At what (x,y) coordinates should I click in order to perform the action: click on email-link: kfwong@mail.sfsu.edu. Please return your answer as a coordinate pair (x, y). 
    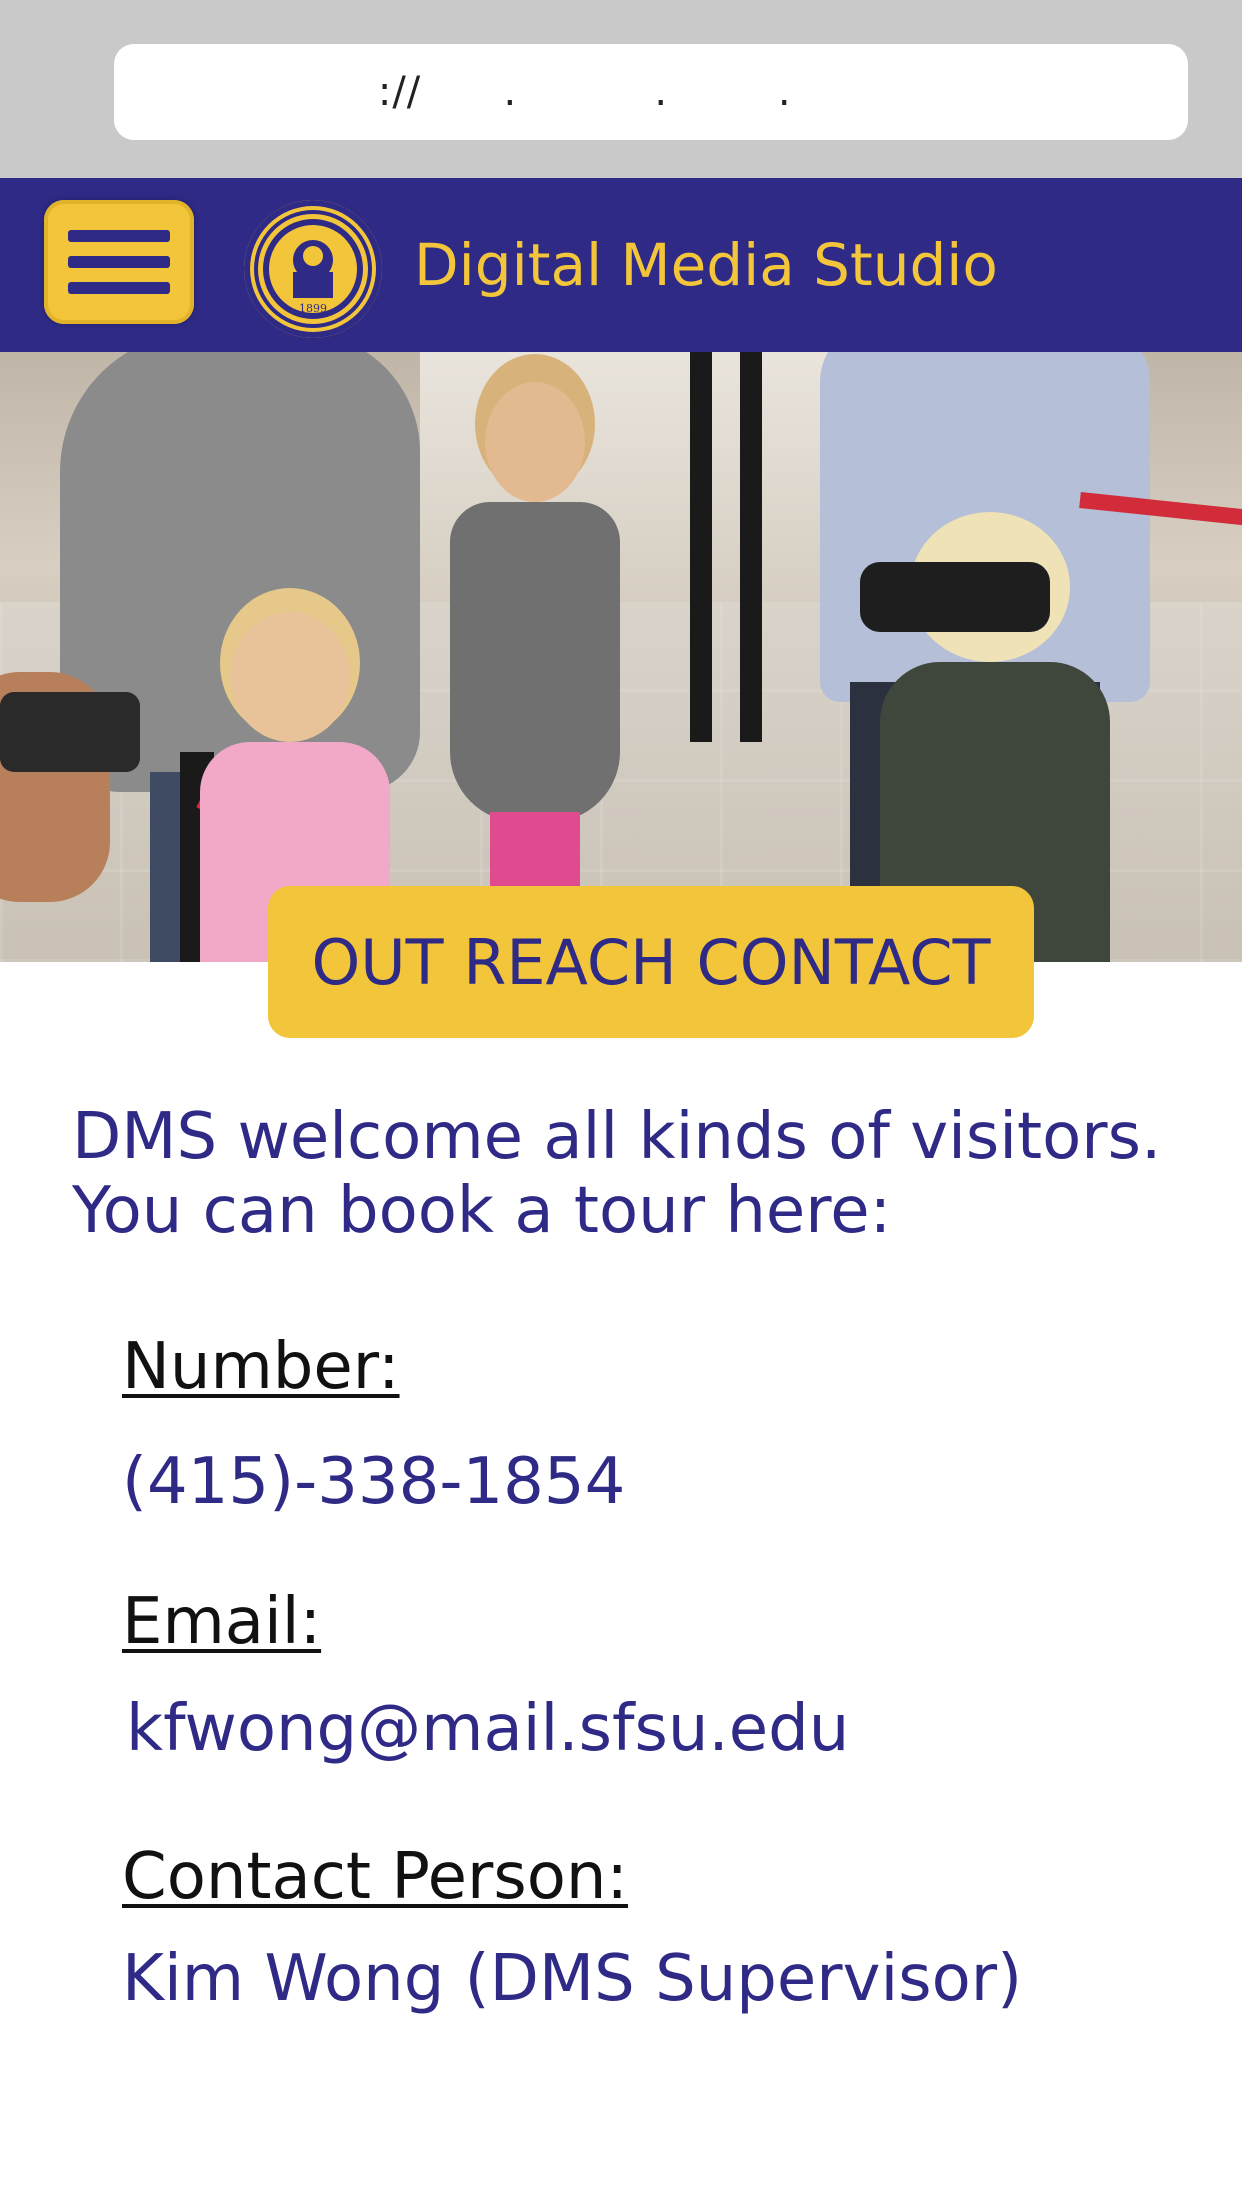
    Looking at the image, I should click on (487, 1729).